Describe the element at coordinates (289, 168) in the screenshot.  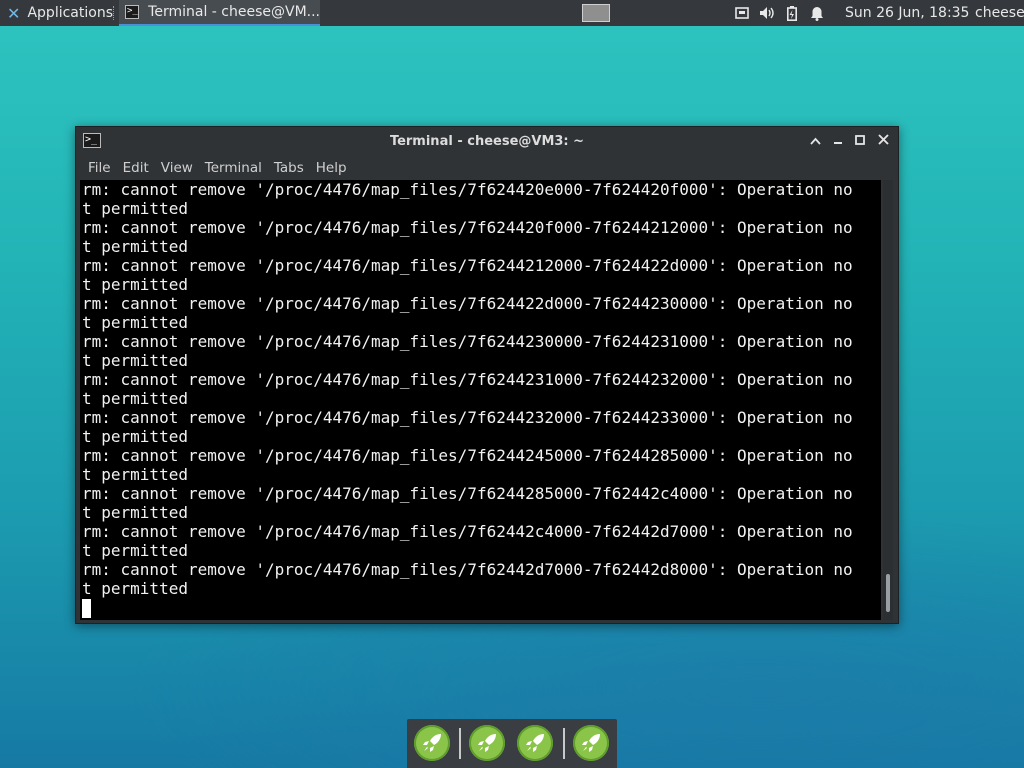
I see `menu-tabs: Tabs` at that location.